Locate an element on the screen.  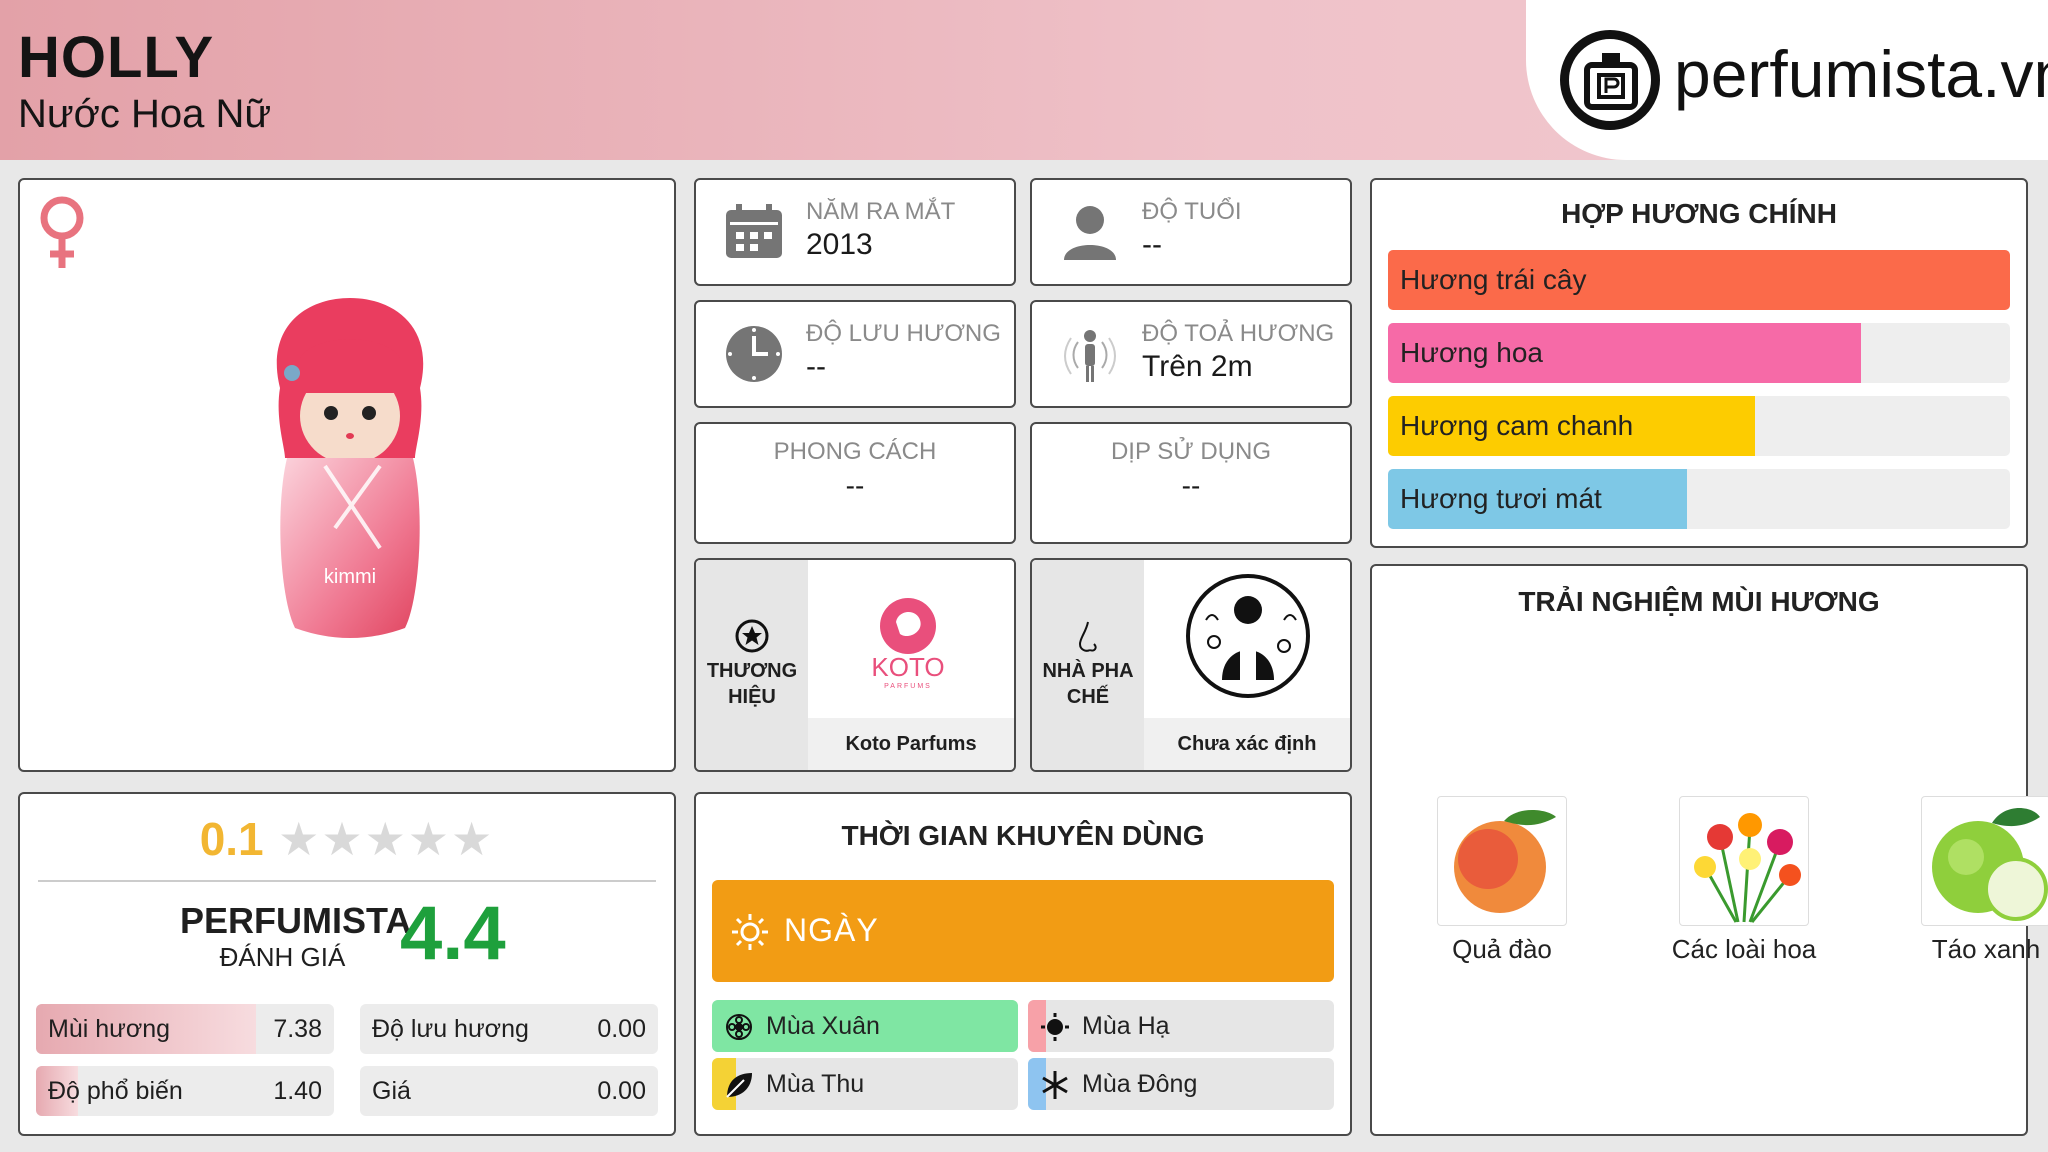
recommended-time-card: THỜI GIAN KHUYÊN DÙNG NGÀY Mùa Xuân Mùa is located at coordinates (1023, 964).